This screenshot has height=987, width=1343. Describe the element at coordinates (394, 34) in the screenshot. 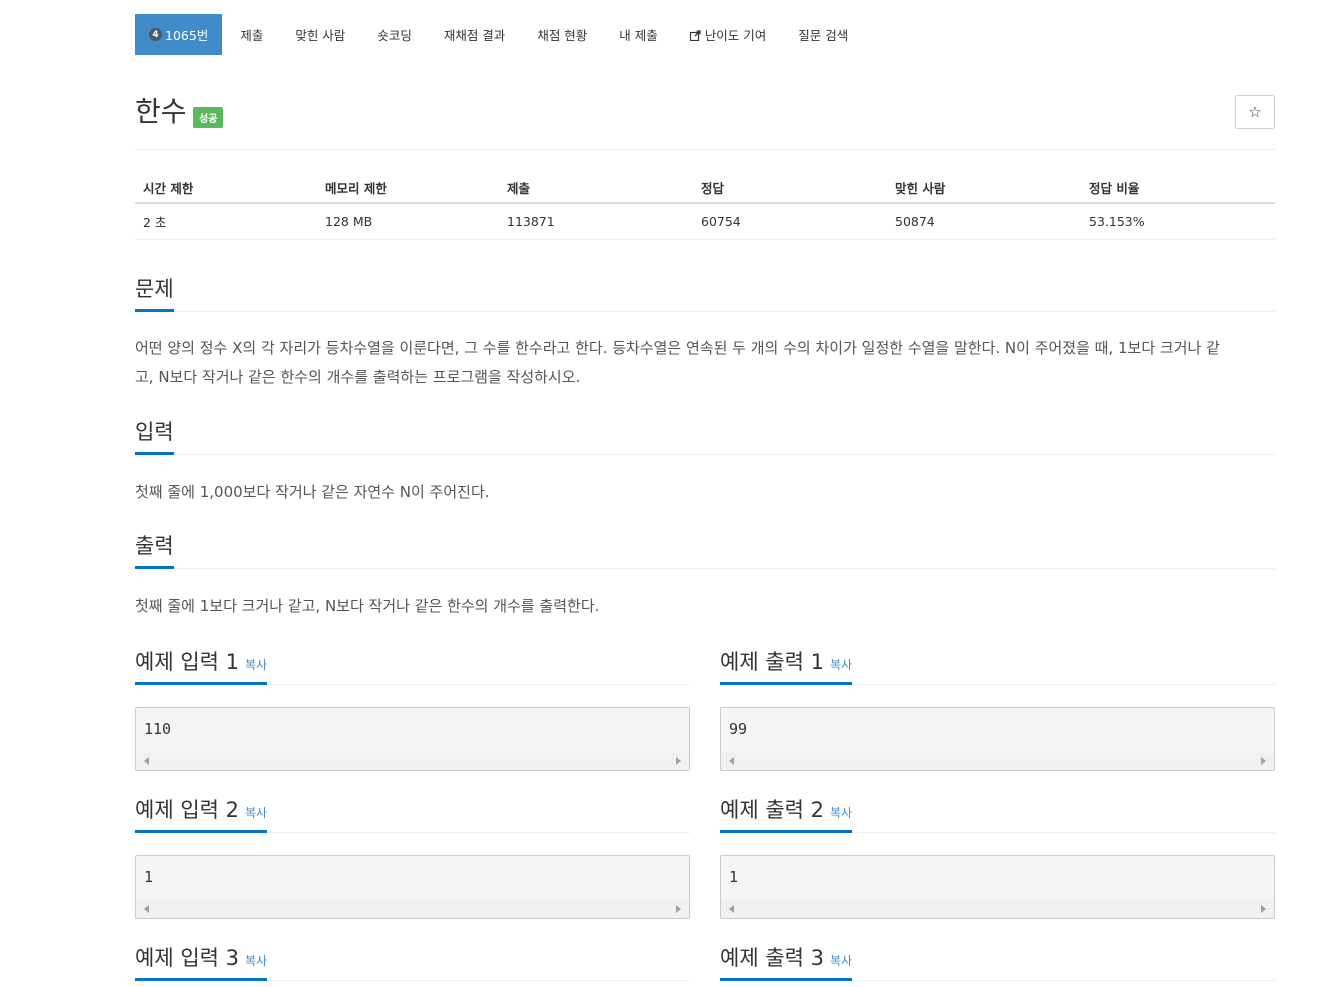

I see `nav-short-coding: 숏코딩` at that location.